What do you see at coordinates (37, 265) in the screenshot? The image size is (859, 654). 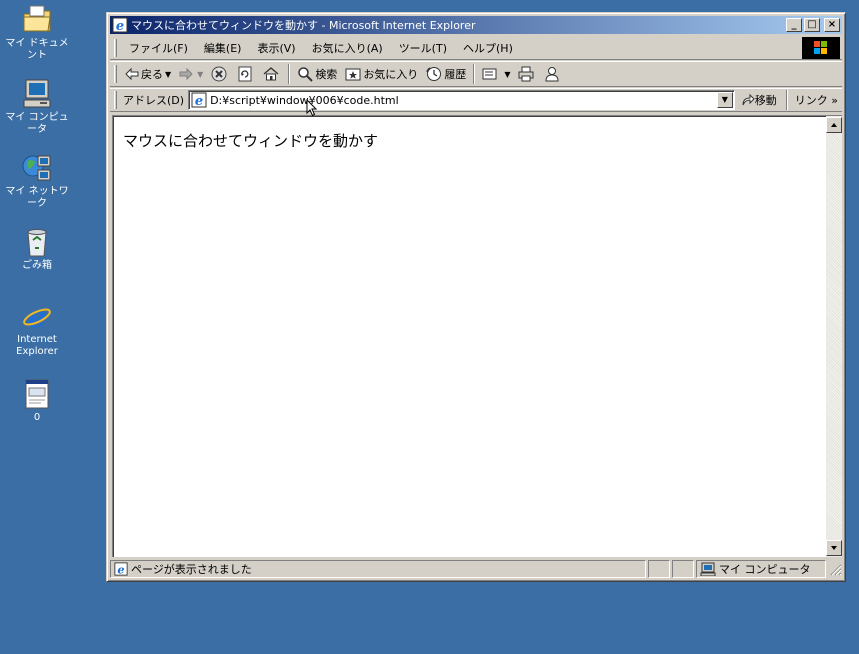 I see `desktop-icon-label: ごみ箱` at bounding box center [37, 265].